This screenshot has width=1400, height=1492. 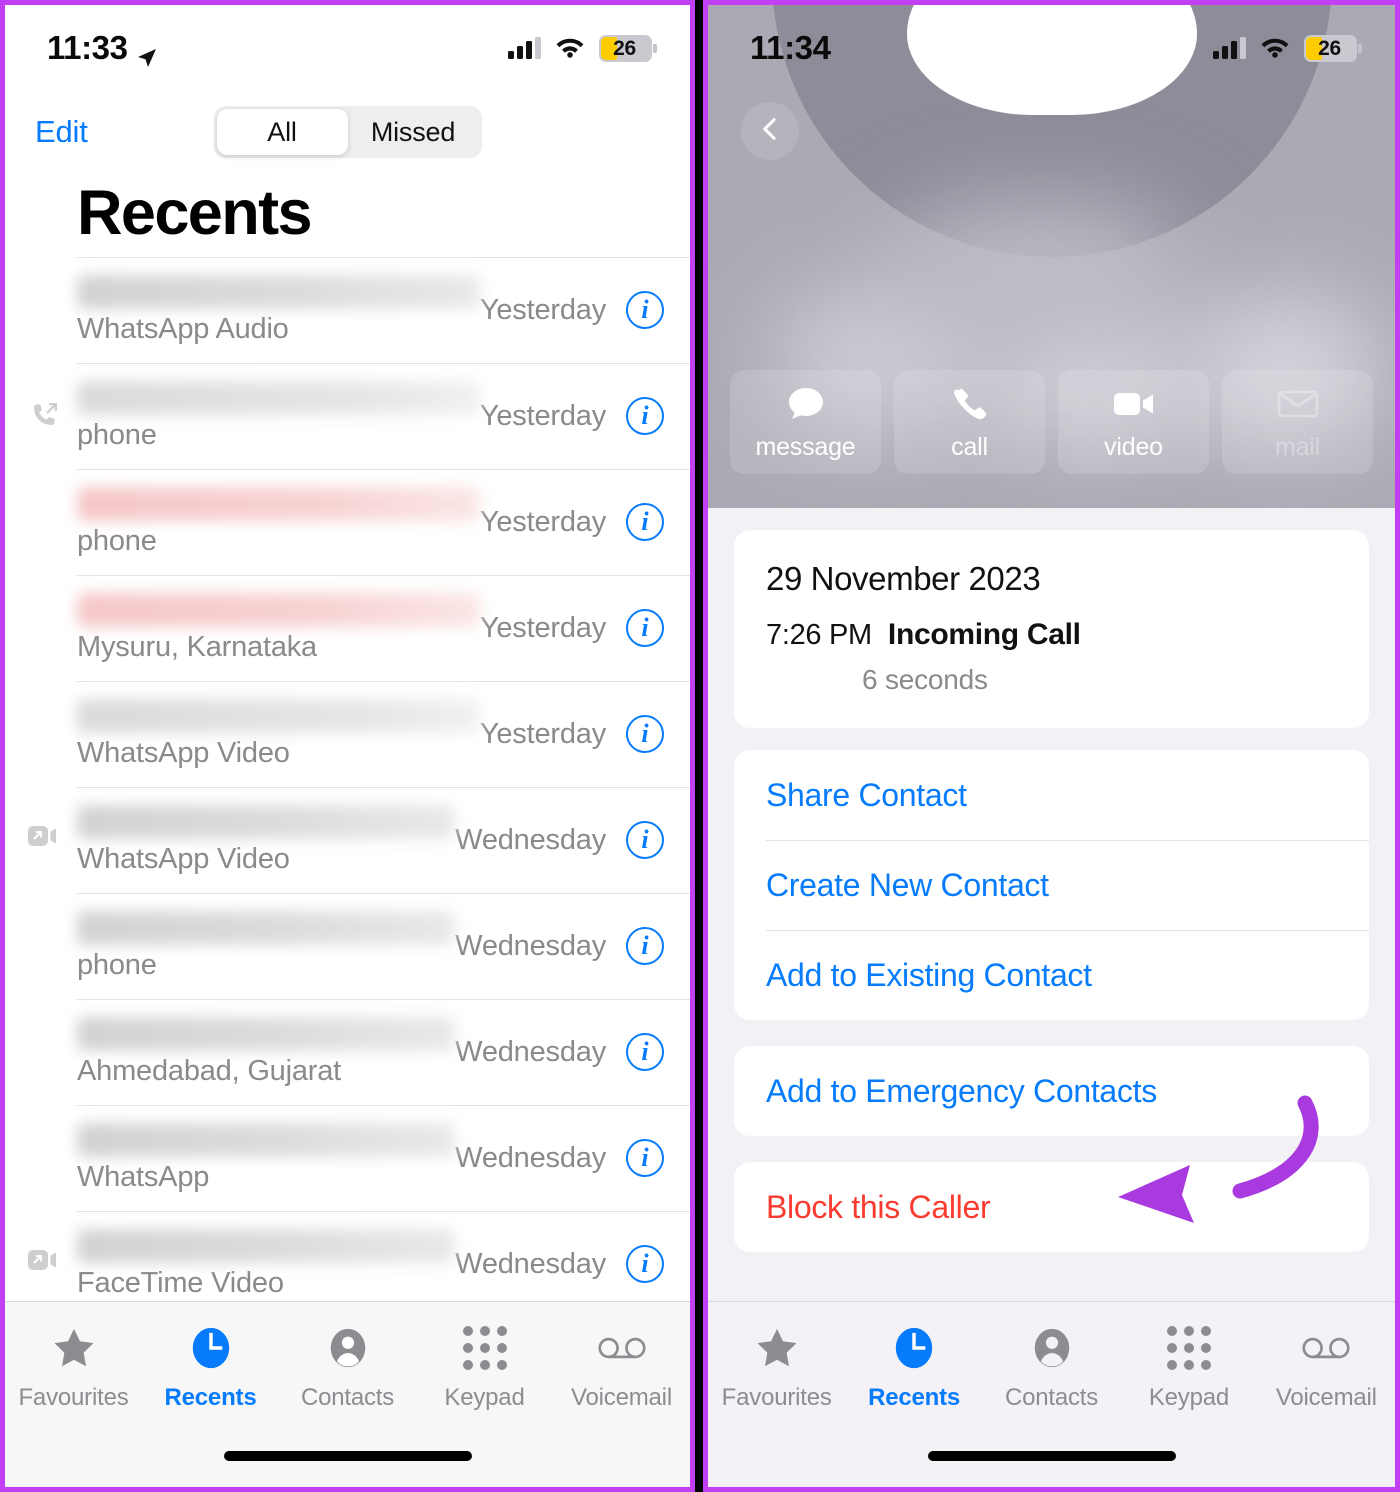 What do you see at coordinates (61, 132) in the screenshot?
I see `edit-button: Edit` at bounding box center [61, 132].